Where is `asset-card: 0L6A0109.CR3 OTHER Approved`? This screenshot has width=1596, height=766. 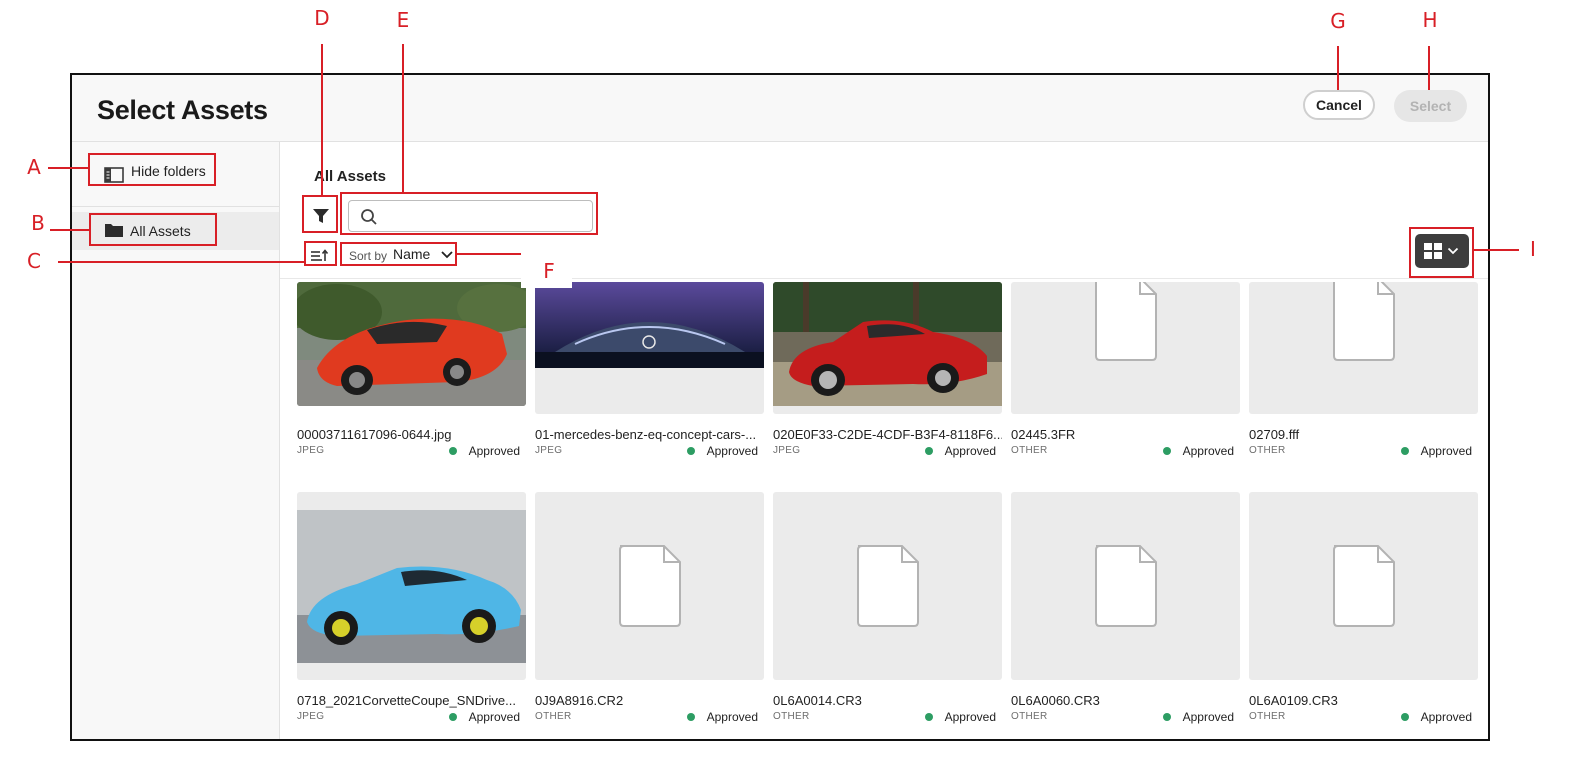 asset-card: 0L6A0109.CR3 OTHER Approved is located at coordinates (1363, 608).